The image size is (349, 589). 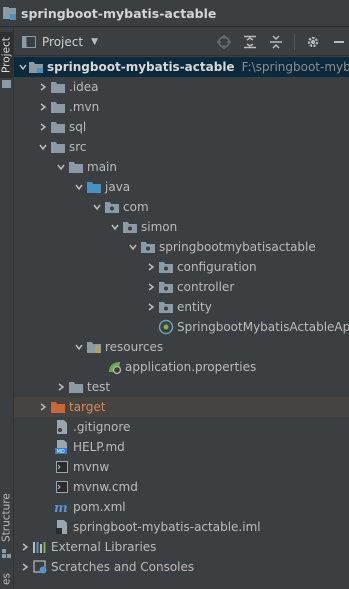 What do you see at coordinates (181, 347) in the screenshot?
I see `tree-row-resources: resources` at bounding box center [181, 347].